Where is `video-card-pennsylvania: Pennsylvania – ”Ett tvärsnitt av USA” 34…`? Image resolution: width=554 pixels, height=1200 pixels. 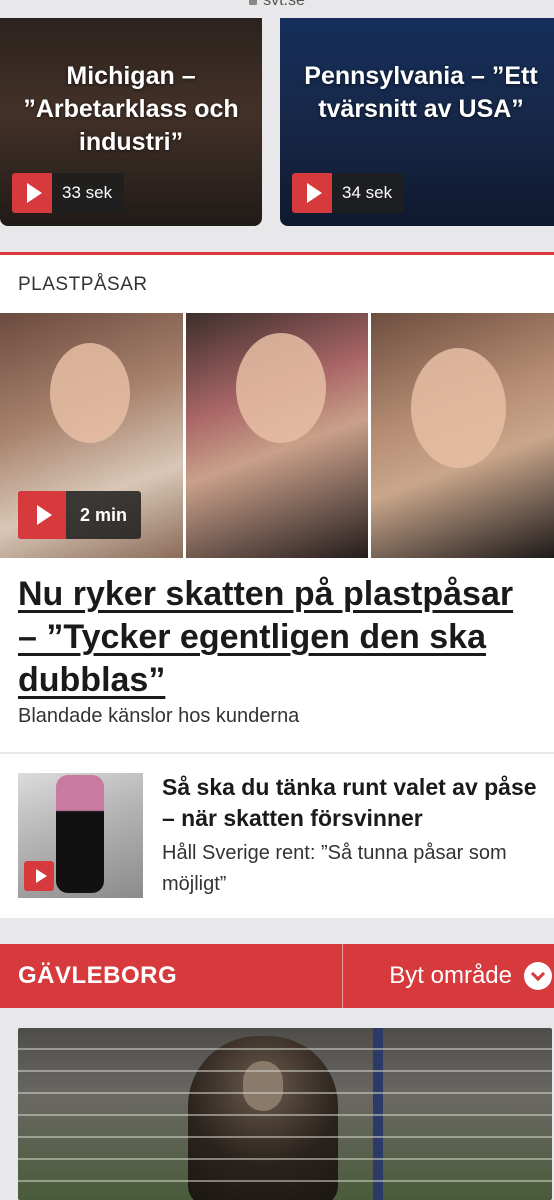 video-card-pennsylvania: Pennsylvania – ”Ett tvärsnitt av USA” 34… is located at coordinates (417, 122).